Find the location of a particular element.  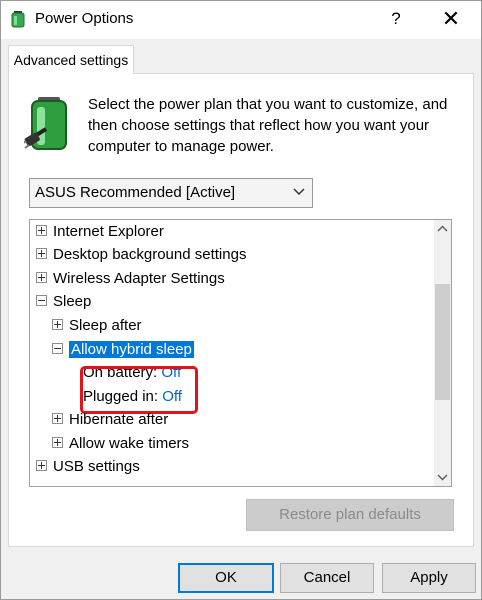

tree-item-internet-explorer: Internet Explorer is located at coordinates (100, 232).